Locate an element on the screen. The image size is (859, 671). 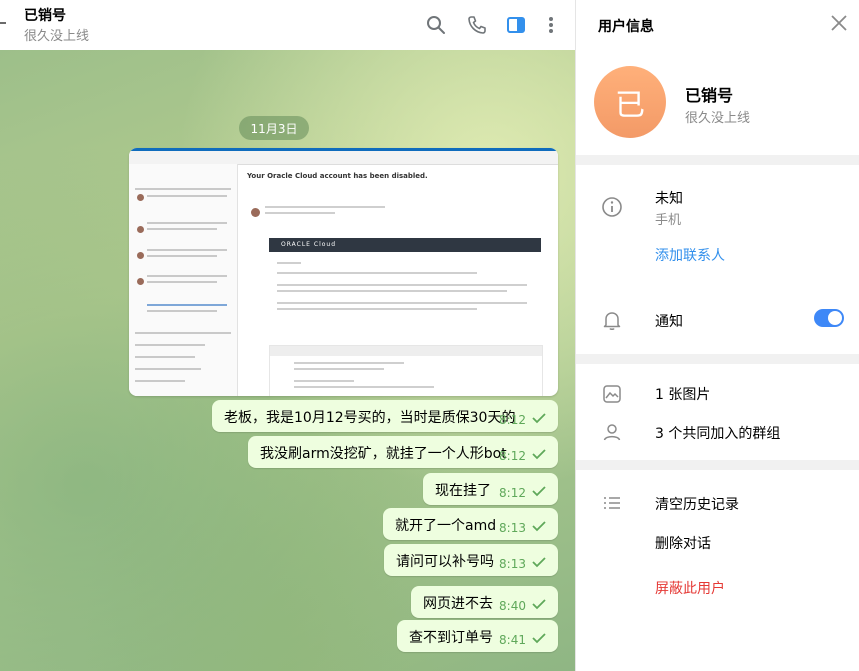
avatar: 已 is located at coordinates (630, 102).